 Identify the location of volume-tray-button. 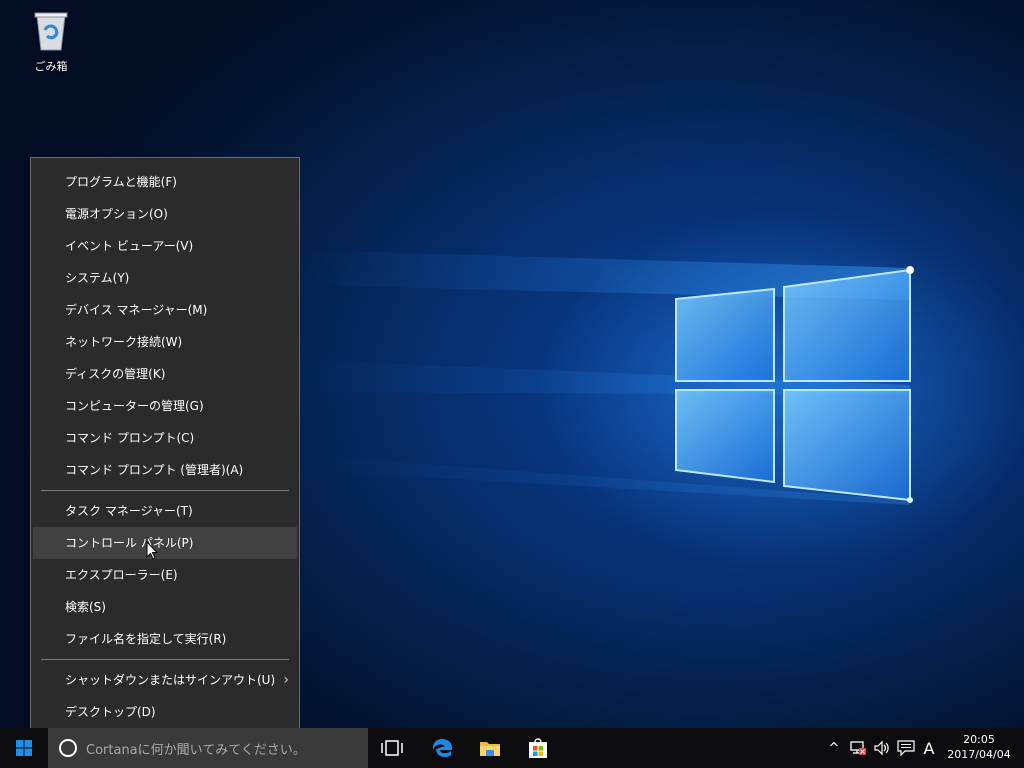
(882, 748).